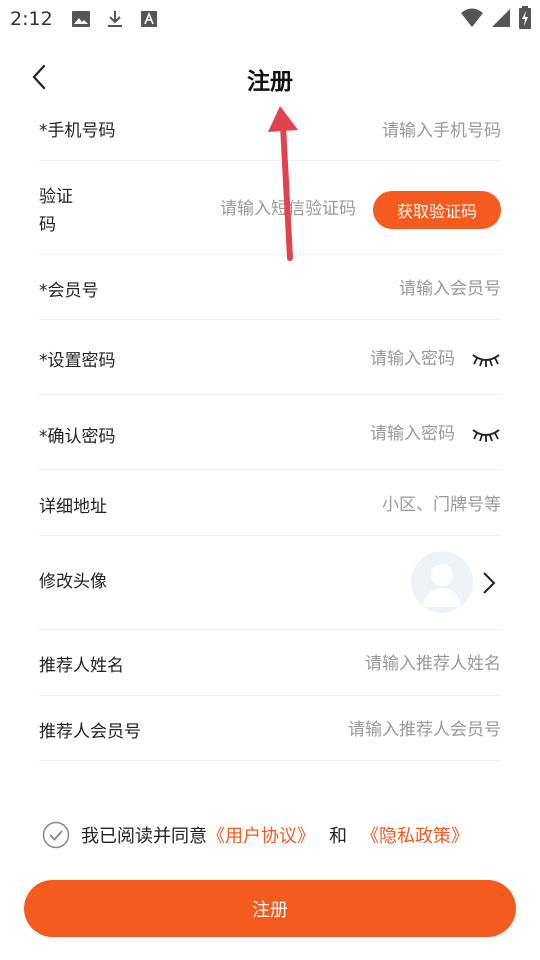 Image resolution: width=540 pixels, height=960 pixels. What do you see at coordinates (270, 583) in the screenshot?
I see `avatar-row: 修改头像` at bounding box center [270, 583].